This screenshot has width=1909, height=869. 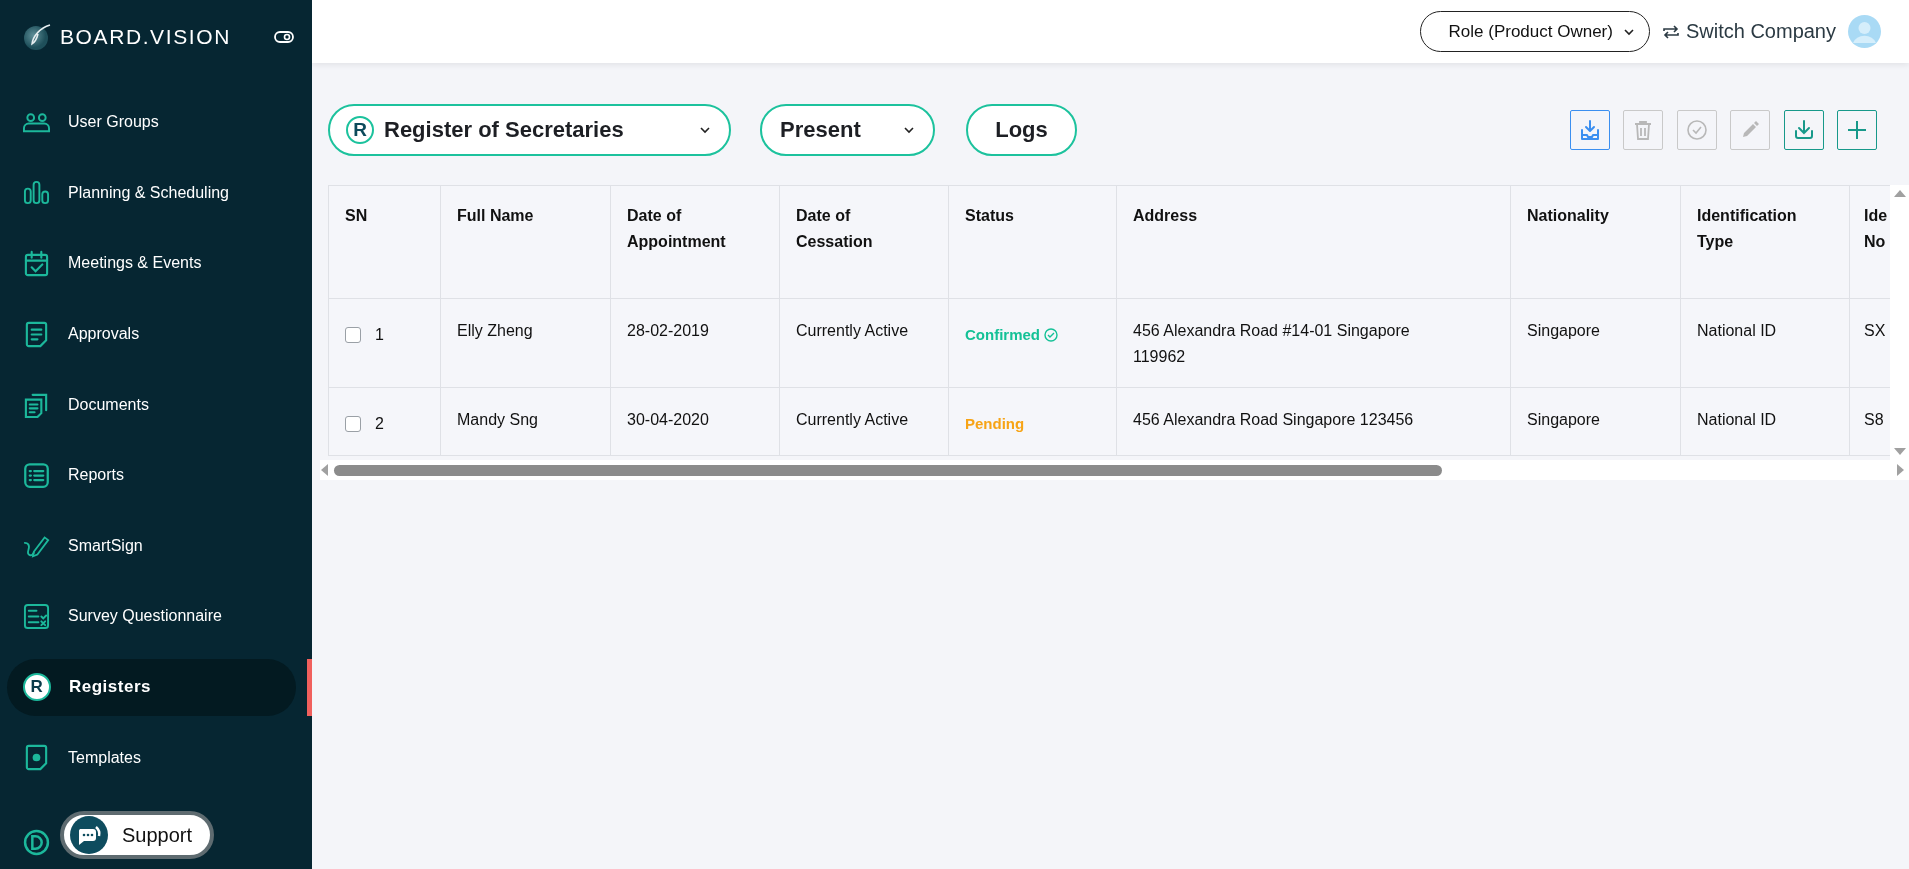 What do you see at coordinates (525, 343) in the screenshot?
I see `table-cell: Elly Zheng` at bounding box center [525, 343].